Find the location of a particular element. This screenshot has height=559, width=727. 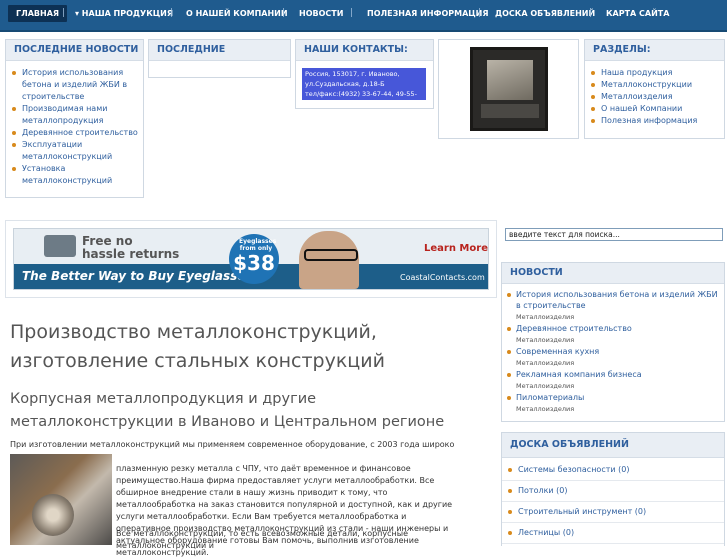

truck-icon is located at coordinates (60, 246).